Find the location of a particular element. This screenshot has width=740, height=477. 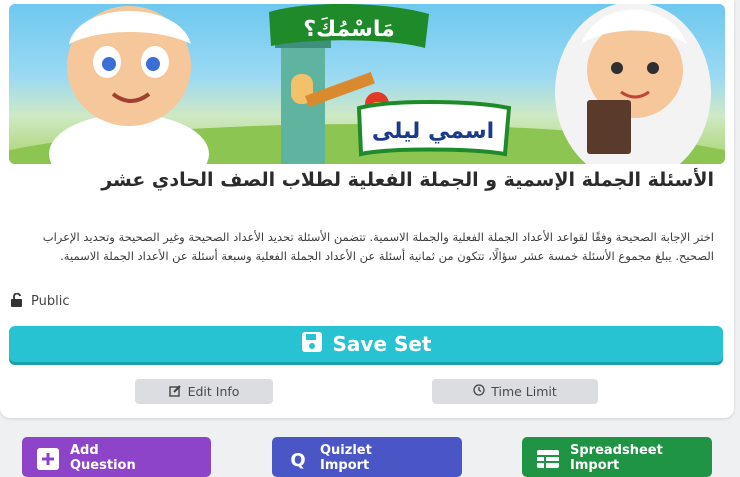

unlock-icon is located at coordinates (17, 301).